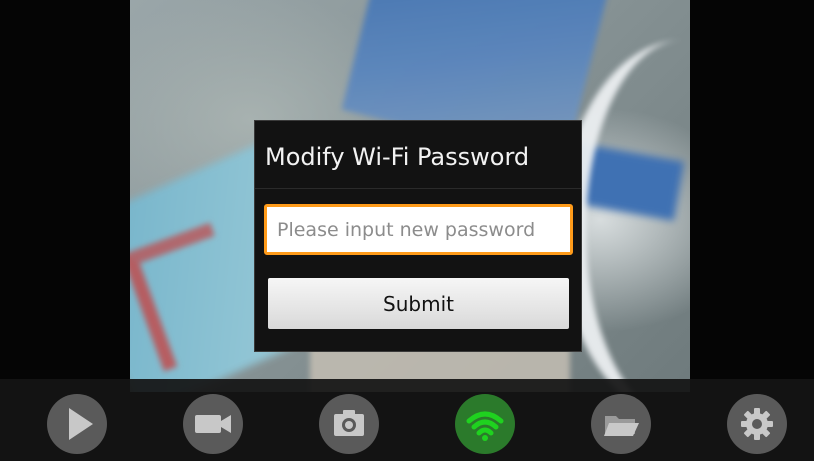  I want to click on record-video-button, so click(213, 424).